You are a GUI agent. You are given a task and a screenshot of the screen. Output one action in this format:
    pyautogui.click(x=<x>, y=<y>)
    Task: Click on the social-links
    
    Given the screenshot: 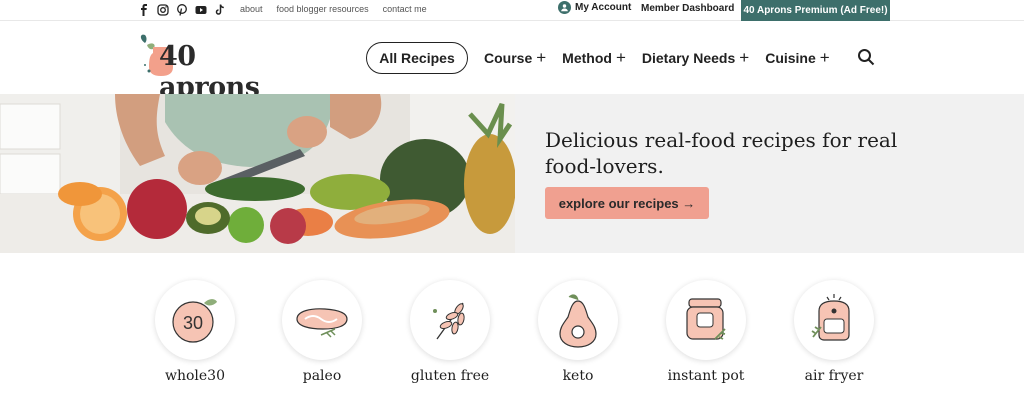 What is the action you would take?
    pyautogui.click(x=181, y=9)
    